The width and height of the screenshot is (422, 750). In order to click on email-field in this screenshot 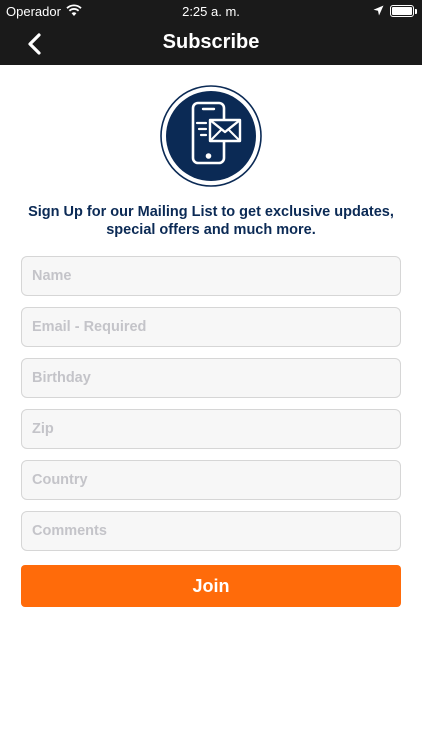, I will do `click(211, 327)`.